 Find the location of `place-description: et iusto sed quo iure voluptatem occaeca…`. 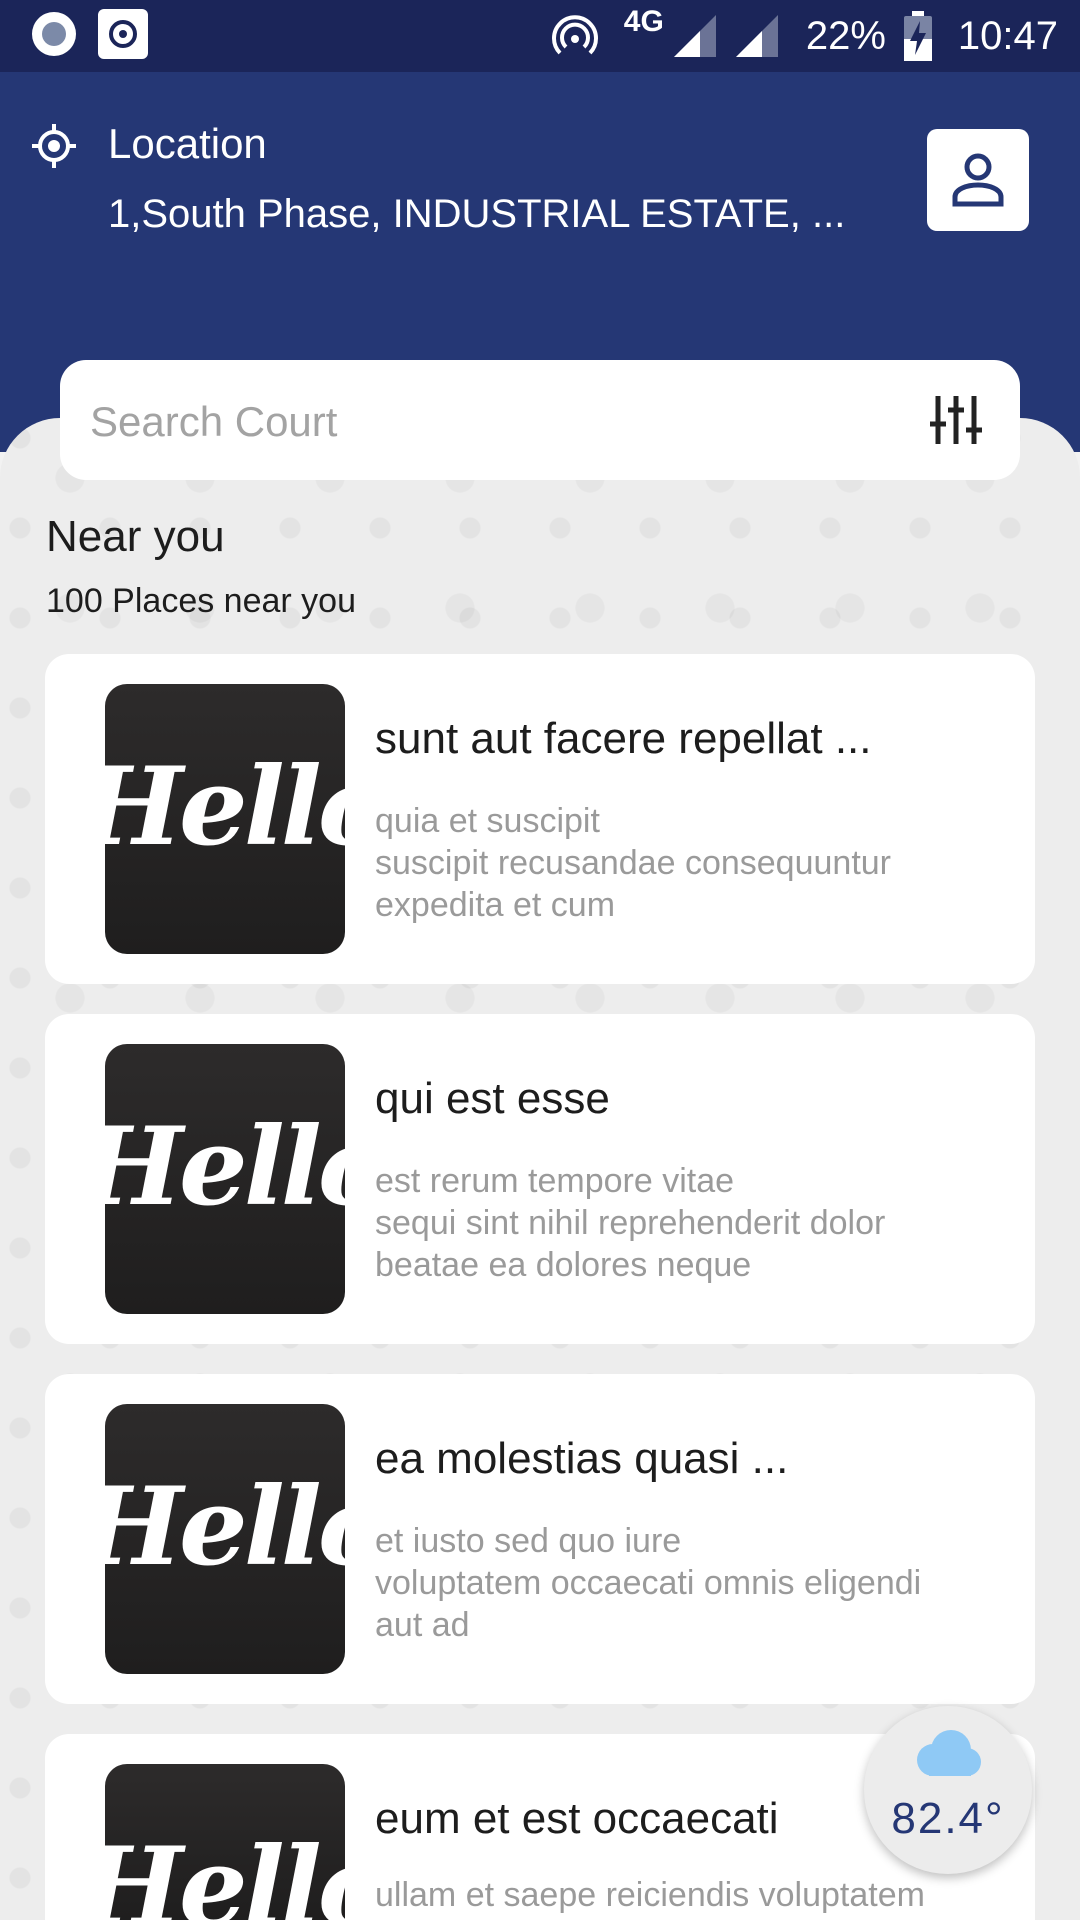

place-description: et iusto sed quo iure voluptatem occaeca… is located at coordinates (648, 1583).